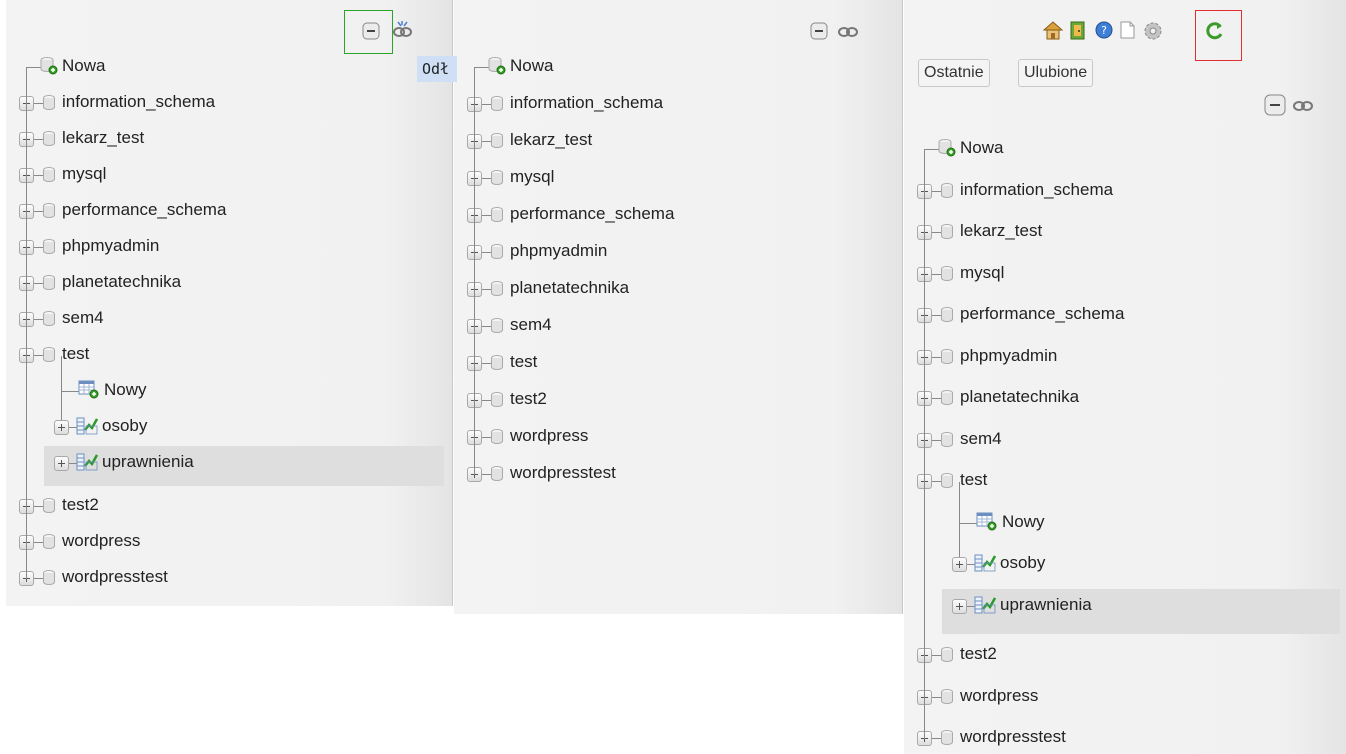 Image resolution: width=1346 pixels, height=754 pixels. Describe the element at coordinates (1127, 32) in the screenshot. I see `docs-icon` at that location.